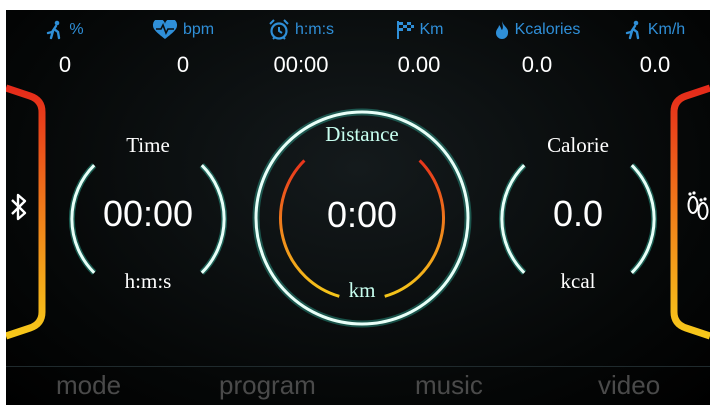 The image size is (714, 405). What do you see at coordinates (419, 64) in the screenshot?
I see `stat-value: 0.00` at bounding box center [419, 64].